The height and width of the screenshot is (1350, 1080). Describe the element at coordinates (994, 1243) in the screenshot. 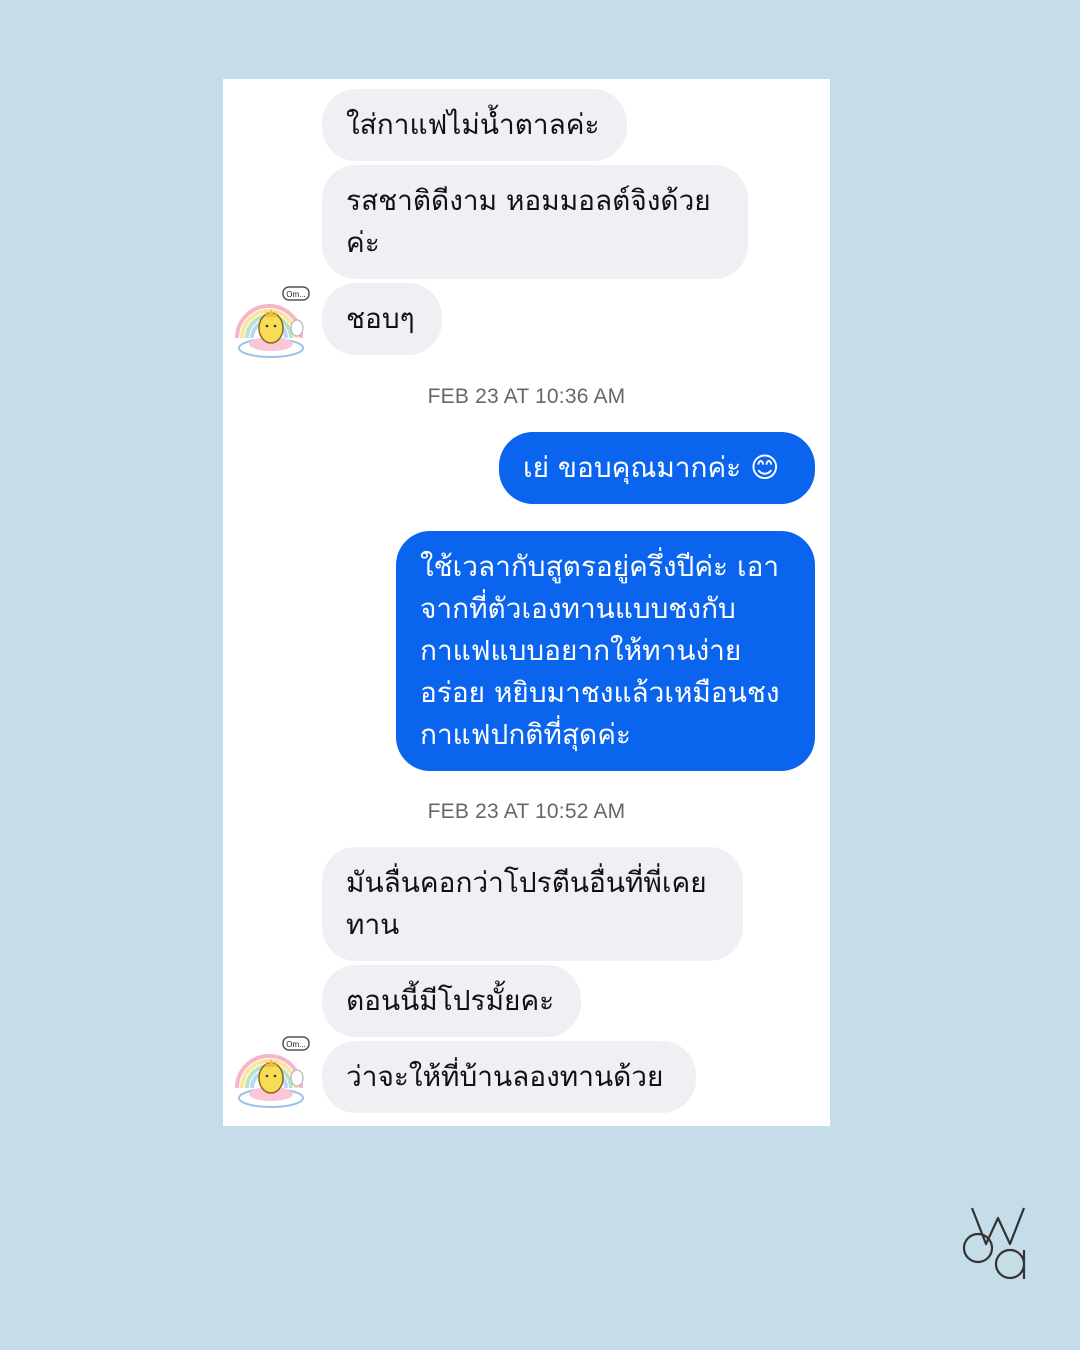

I see `brand-logo-icon` at that location.